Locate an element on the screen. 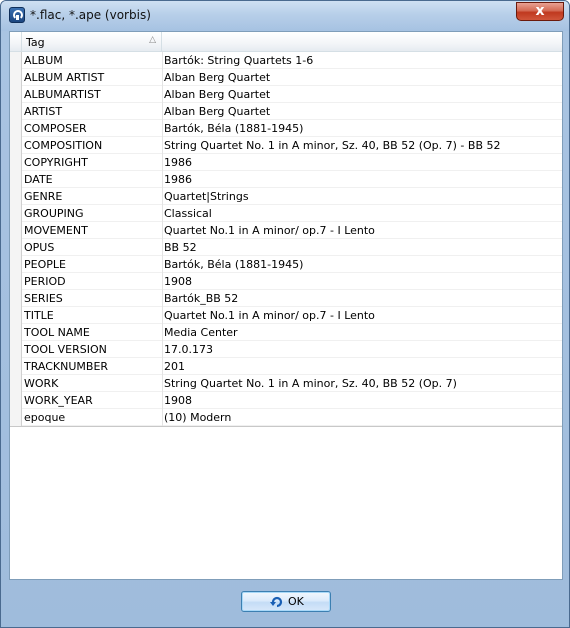 This screenshot has height=628, width=570. table-row: epoque (10) Modern is located at coordinates (286, 417).